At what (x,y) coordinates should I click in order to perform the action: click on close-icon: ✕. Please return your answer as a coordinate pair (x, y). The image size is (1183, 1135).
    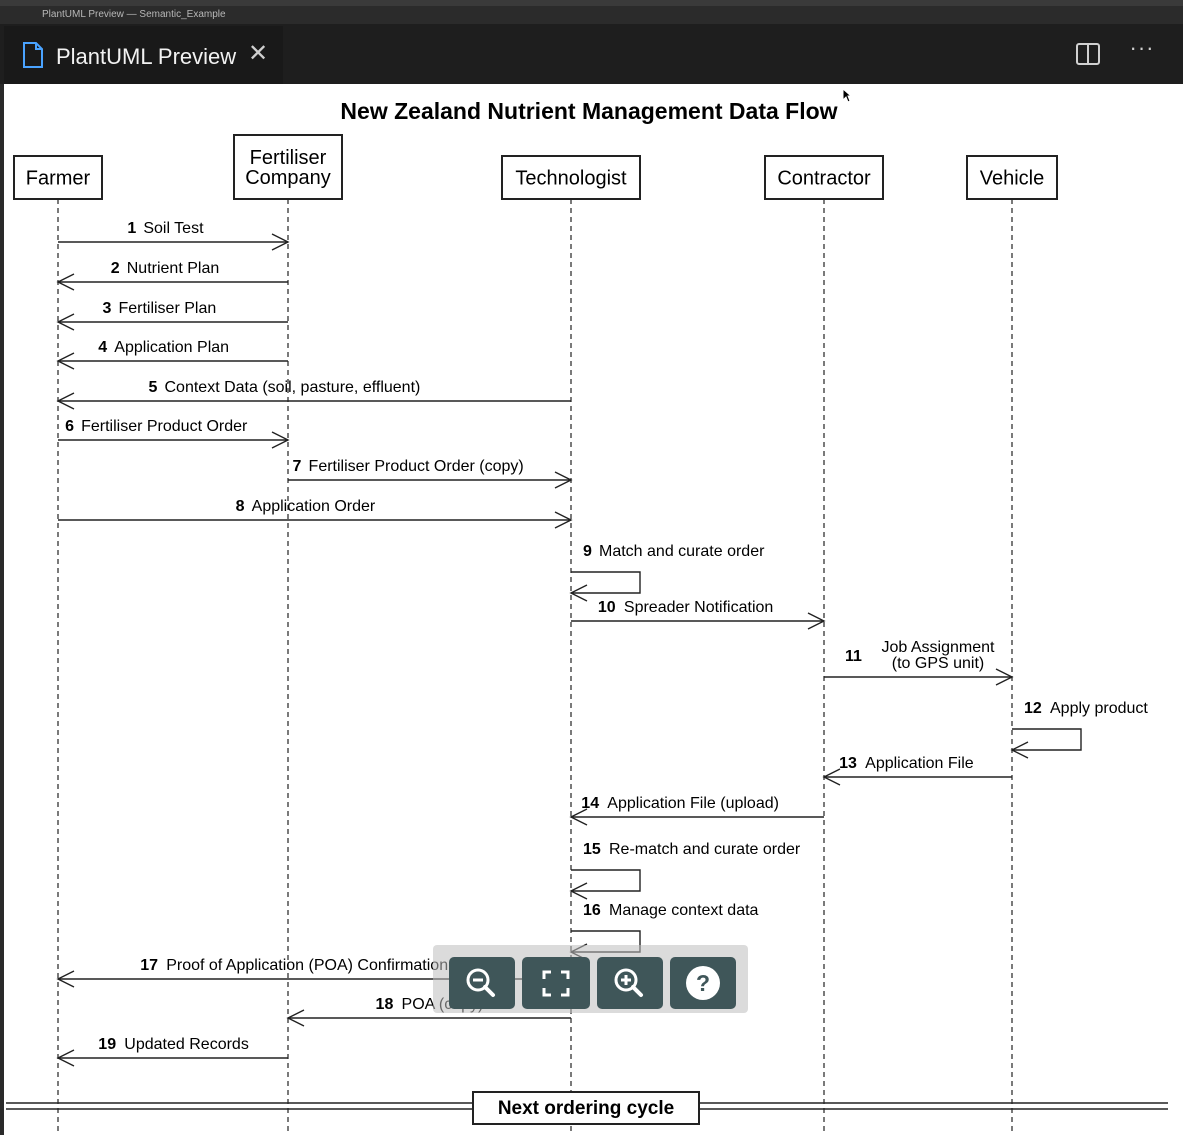
    Looking at the image, I should click on (258, 54).